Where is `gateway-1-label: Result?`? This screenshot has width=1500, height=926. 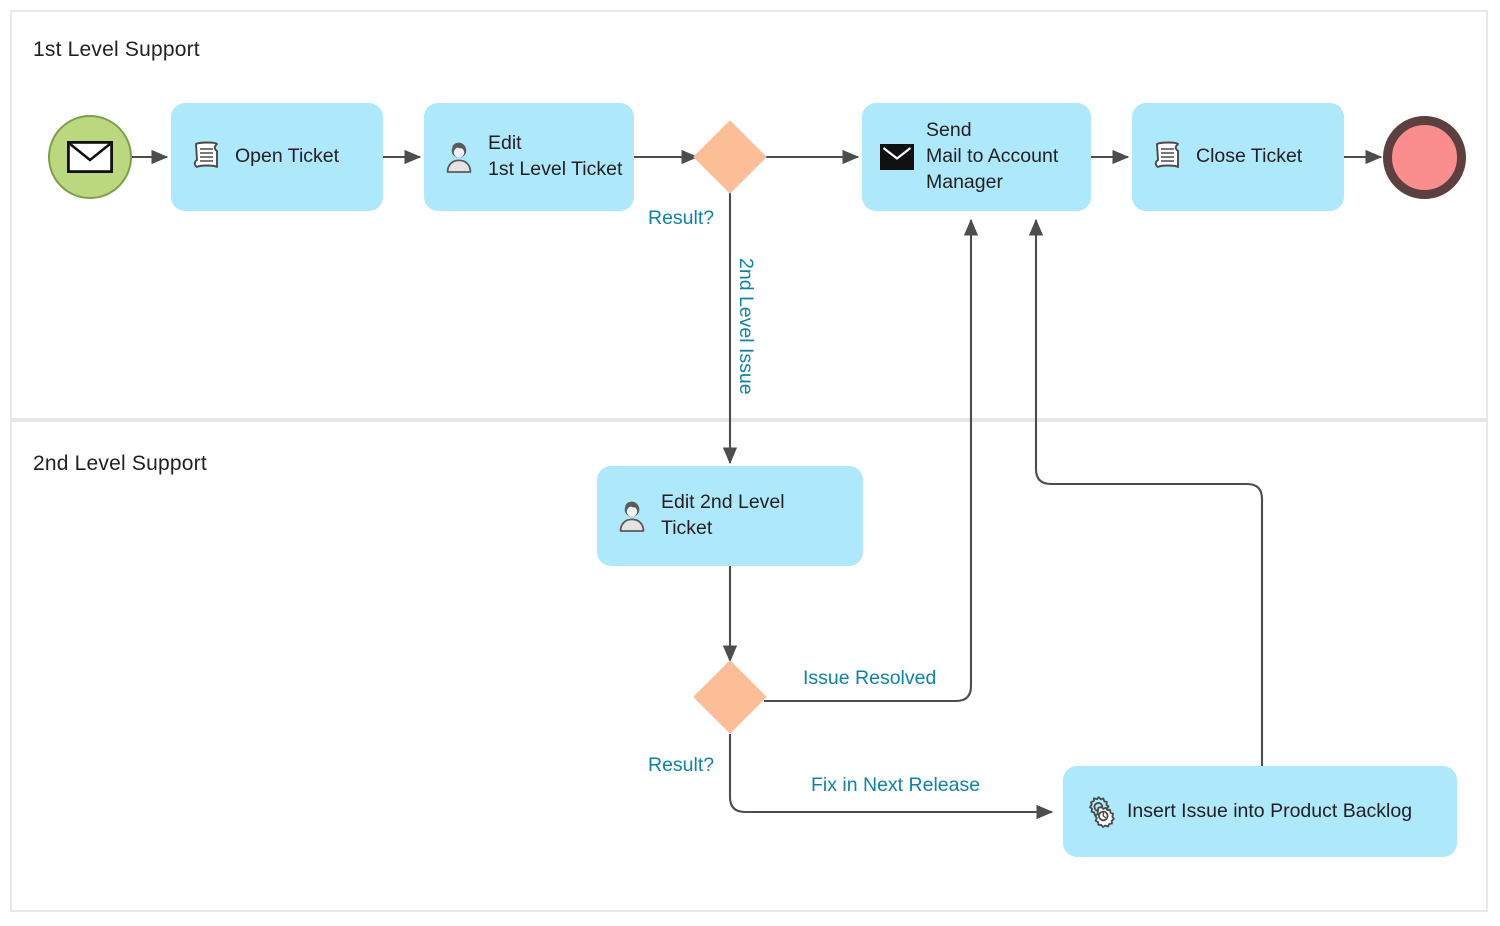
gateway-1-label: Result? is located at coordinates (681, 218).